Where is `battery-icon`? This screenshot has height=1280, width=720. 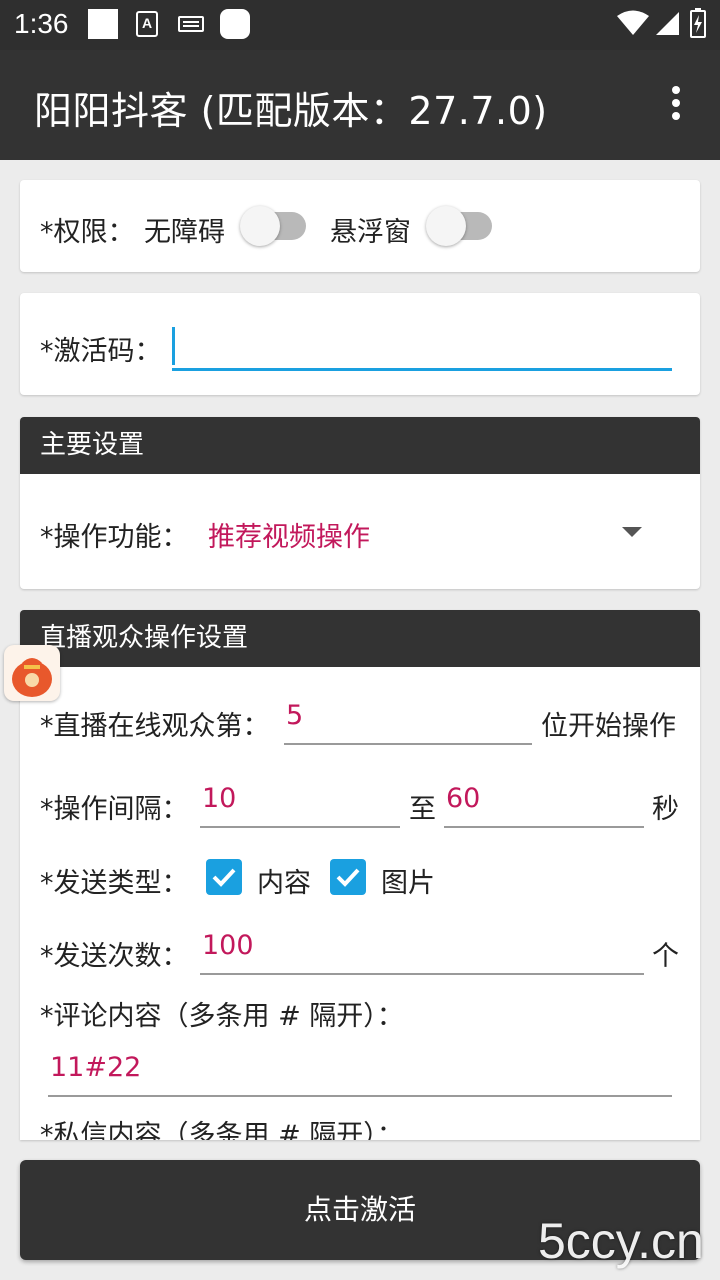
battery-icon is located at coordinates (698, 23).